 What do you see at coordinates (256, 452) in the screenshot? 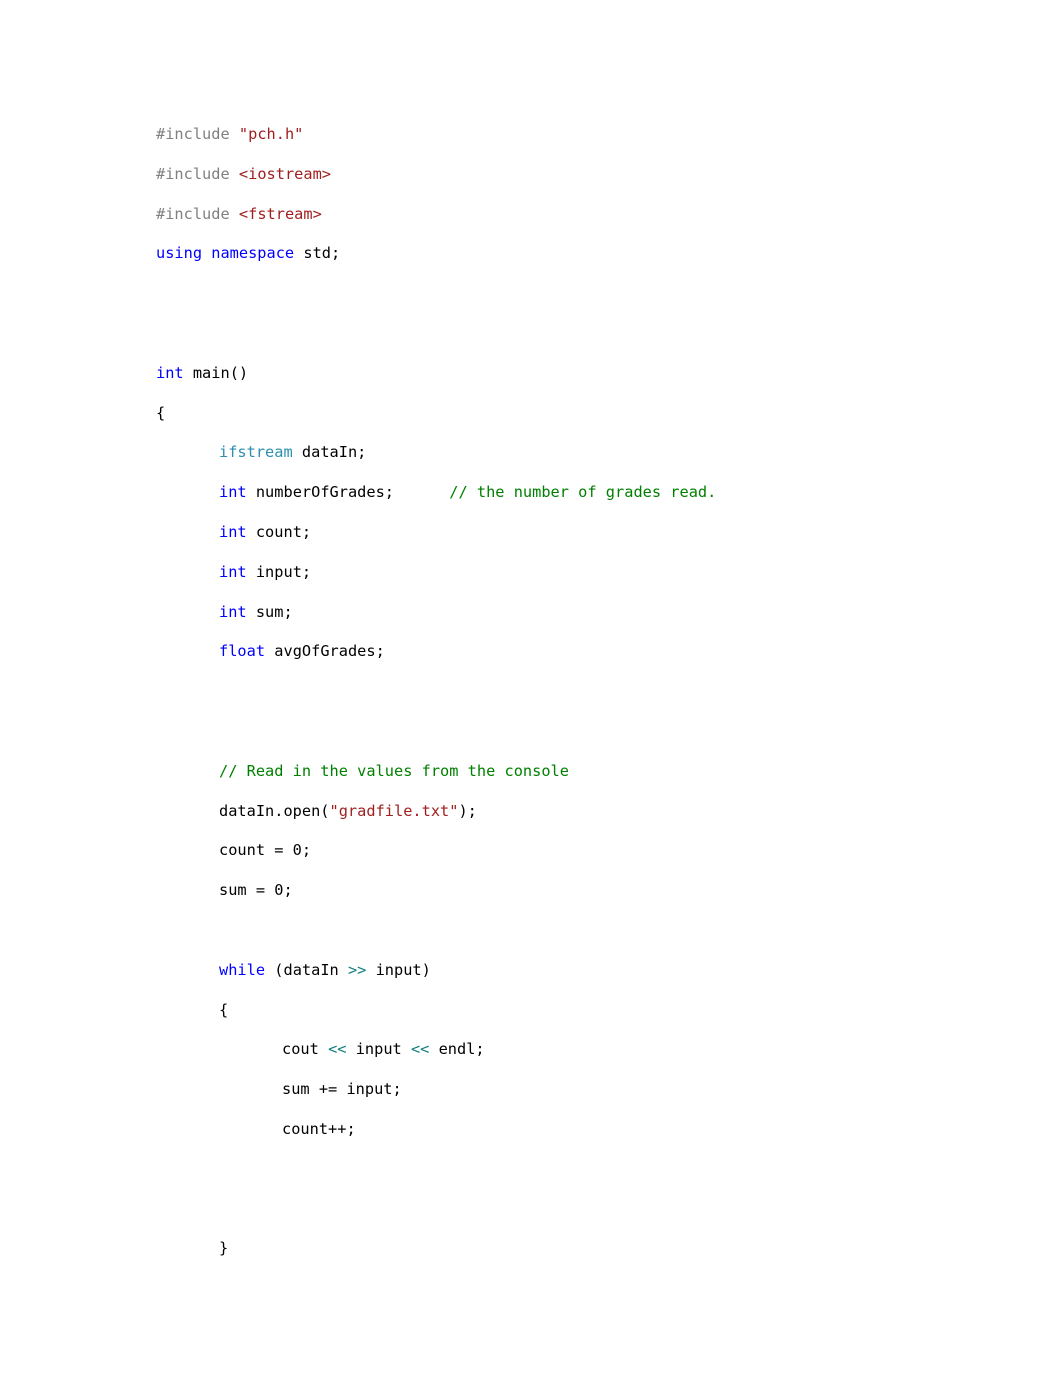
I see `token-type: ifstream` at bounding box center [256, 452].